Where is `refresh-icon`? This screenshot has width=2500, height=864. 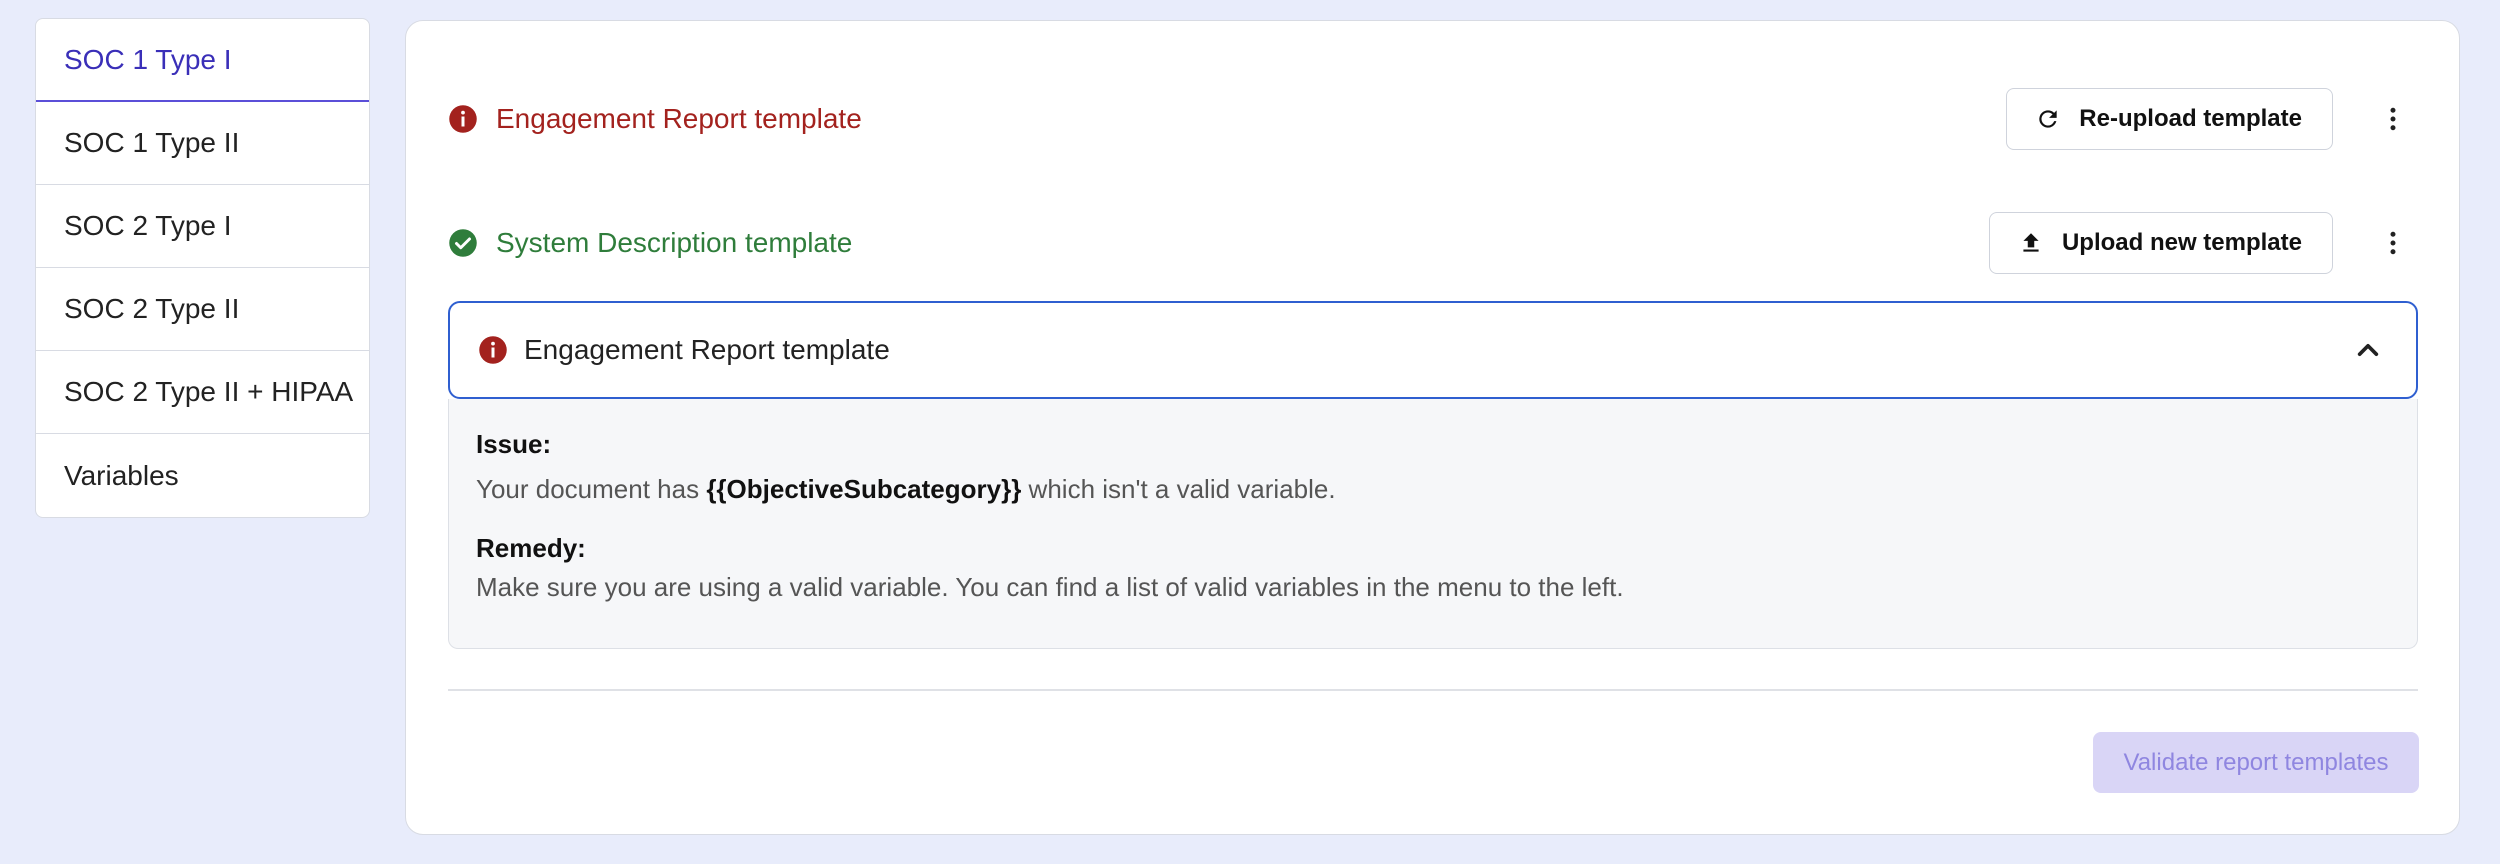 refresh-icon is located at coordinates (2048, 119).